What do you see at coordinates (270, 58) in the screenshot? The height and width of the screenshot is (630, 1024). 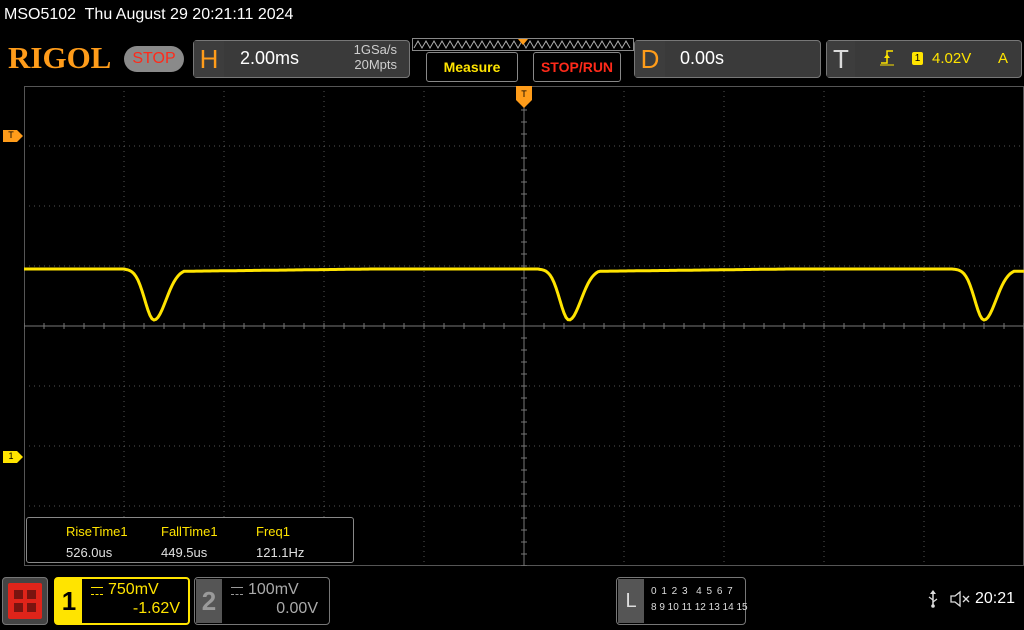 I see `timebase-value: 2.00ms` at bounding box center [270, 58].